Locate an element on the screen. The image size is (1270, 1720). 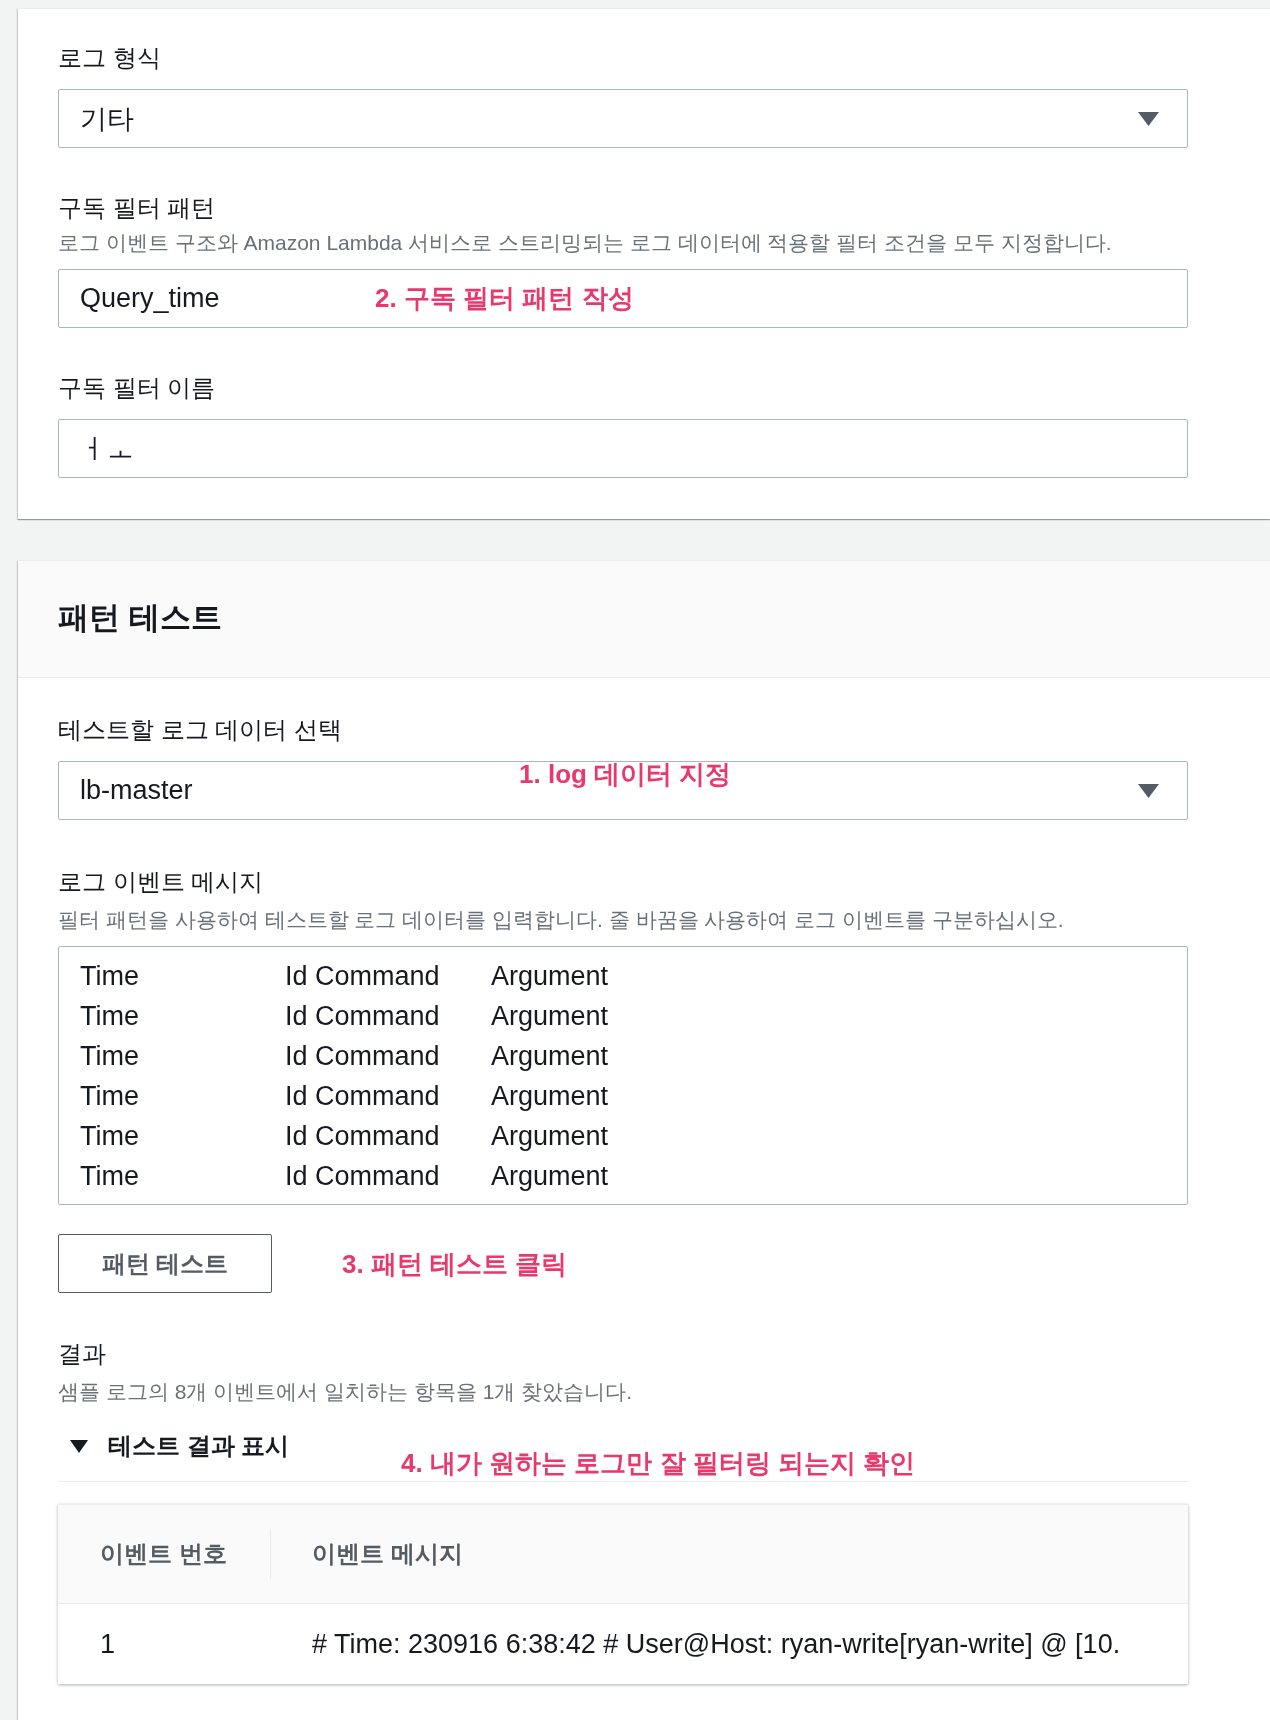
table-cell-text: 1 is located at coordinates (107, 1644).